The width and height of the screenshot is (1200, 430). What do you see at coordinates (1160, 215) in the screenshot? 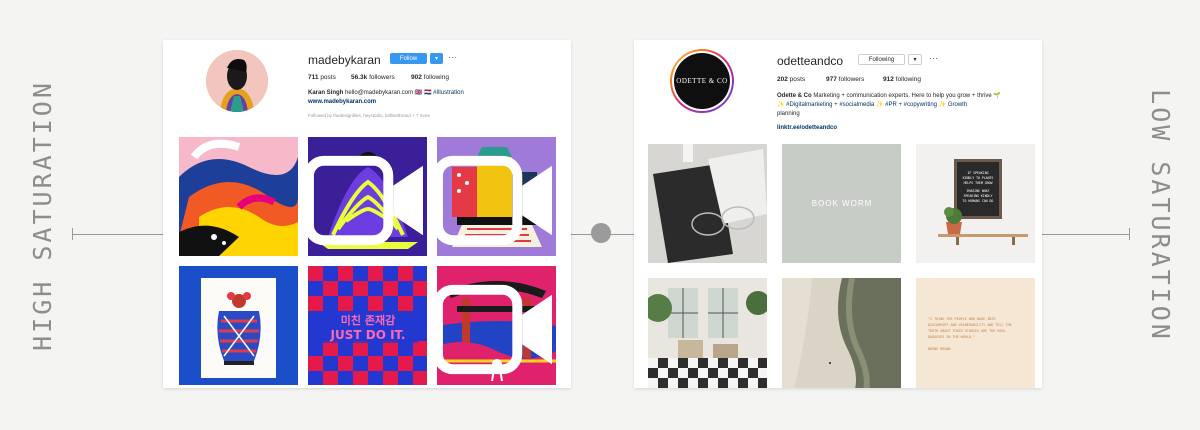
I see `low-saturation-label: LOW SATURATION` at bounding box center [1160, 215].